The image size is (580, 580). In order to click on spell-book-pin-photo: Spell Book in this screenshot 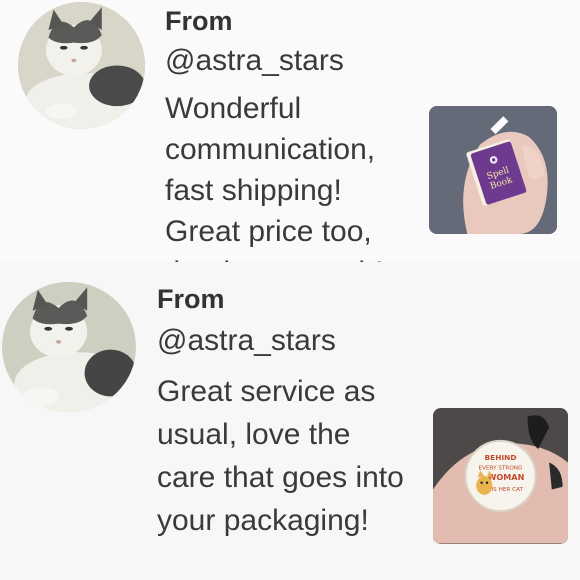, I will do `click(493, 170)`.